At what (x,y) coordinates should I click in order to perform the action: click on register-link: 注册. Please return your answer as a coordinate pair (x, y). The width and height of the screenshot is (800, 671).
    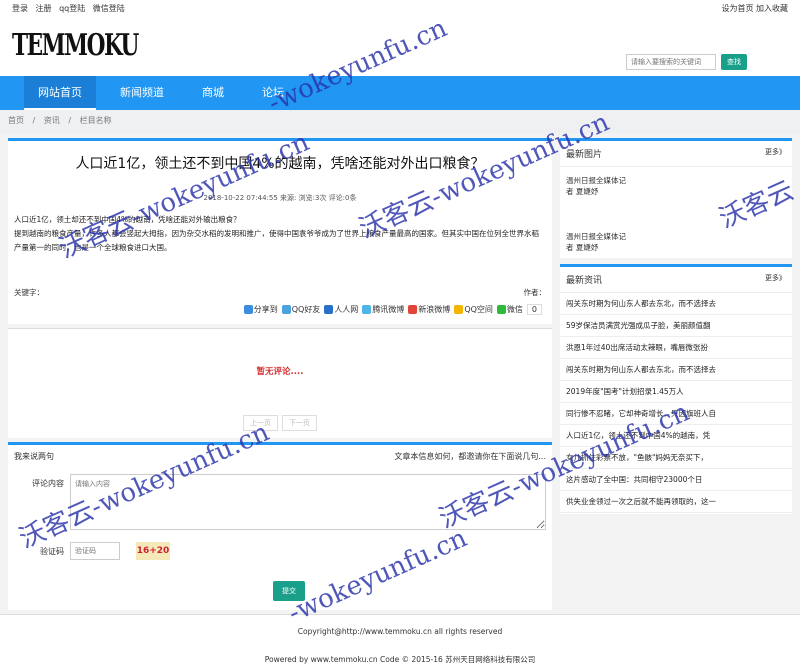
    Looking at the image, I should click on (44, 8).